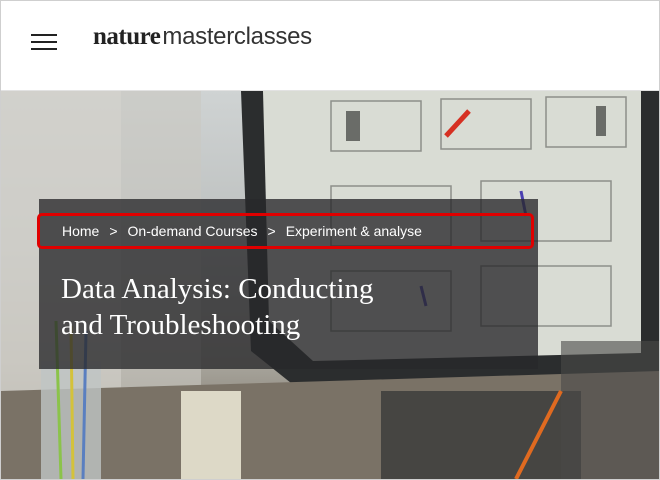 Image resolution: width=660 pixels, height=480 pixels. What do you see at coordinates (127, 36) in the screenshot?
I see `logo-nature-text: nature` at bounding box center [127, 36].